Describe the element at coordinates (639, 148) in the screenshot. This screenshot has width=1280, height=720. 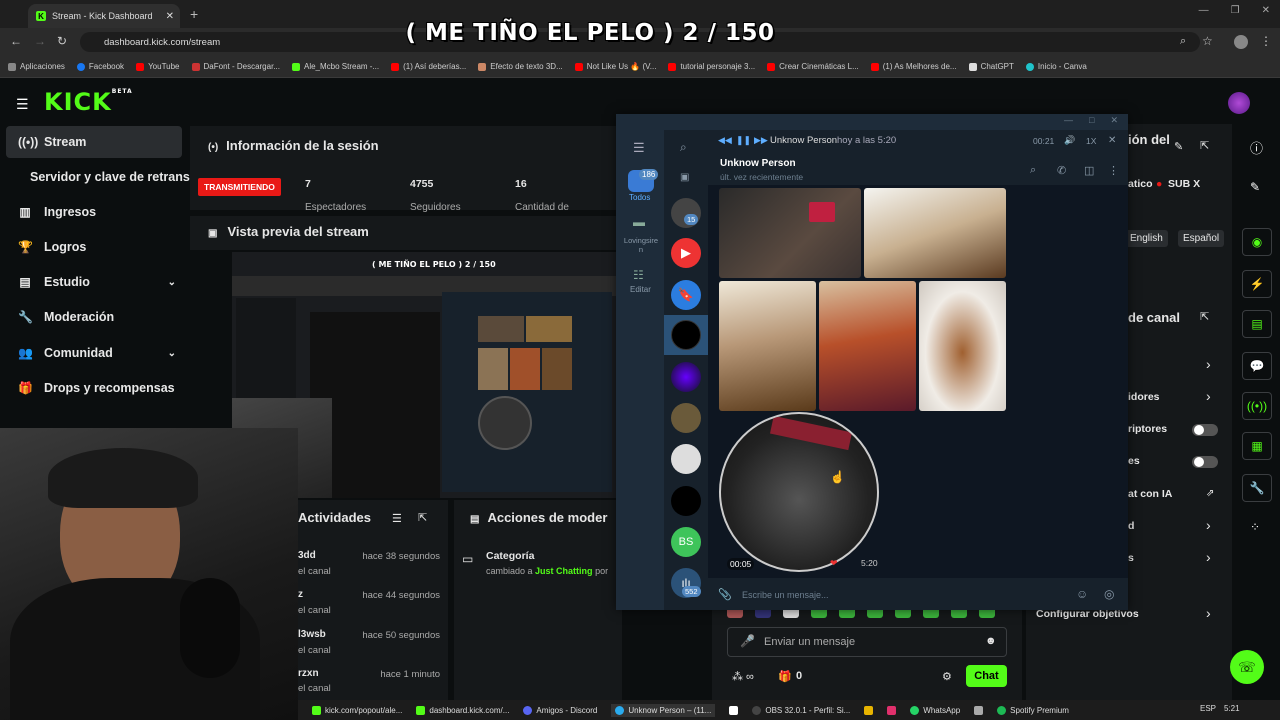
I see `telegram-menu-icon: ☰` at that location.